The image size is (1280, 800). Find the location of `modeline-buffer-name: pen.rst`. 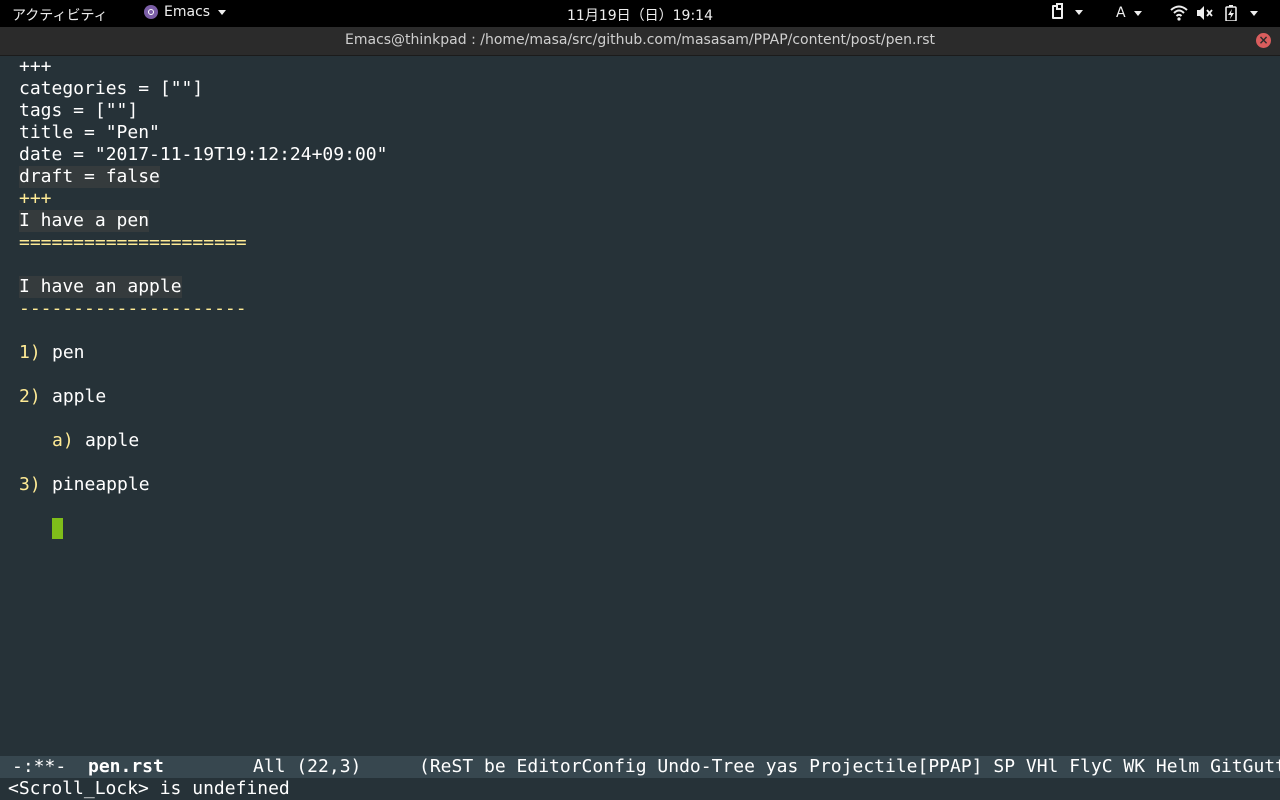

modeline-buffer-name: pen.rst is located at coordinates (126, 767).